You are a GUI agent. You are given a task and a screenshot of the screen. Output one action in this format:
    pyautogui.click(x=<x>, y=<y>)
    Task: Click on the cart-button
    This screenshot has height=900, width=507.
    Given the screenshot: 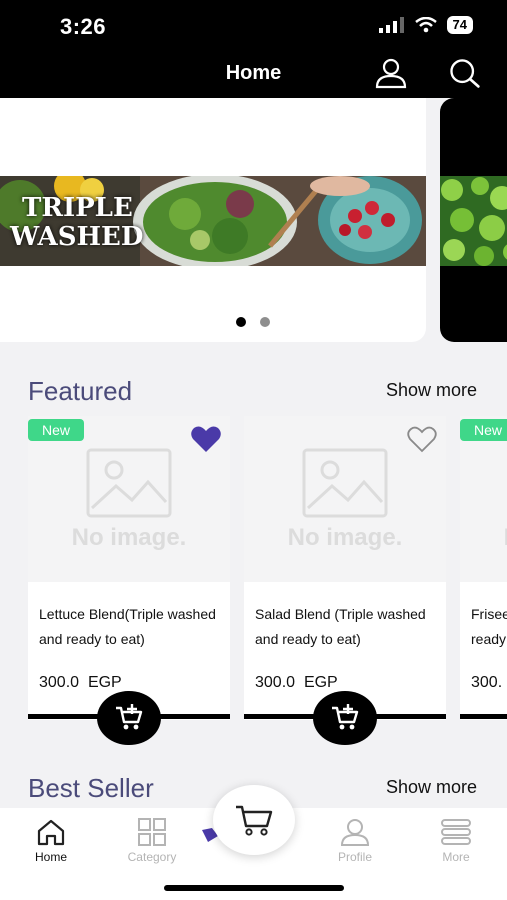 What is the action you would take?
    pyautogui.click(x=254, y=820)
    